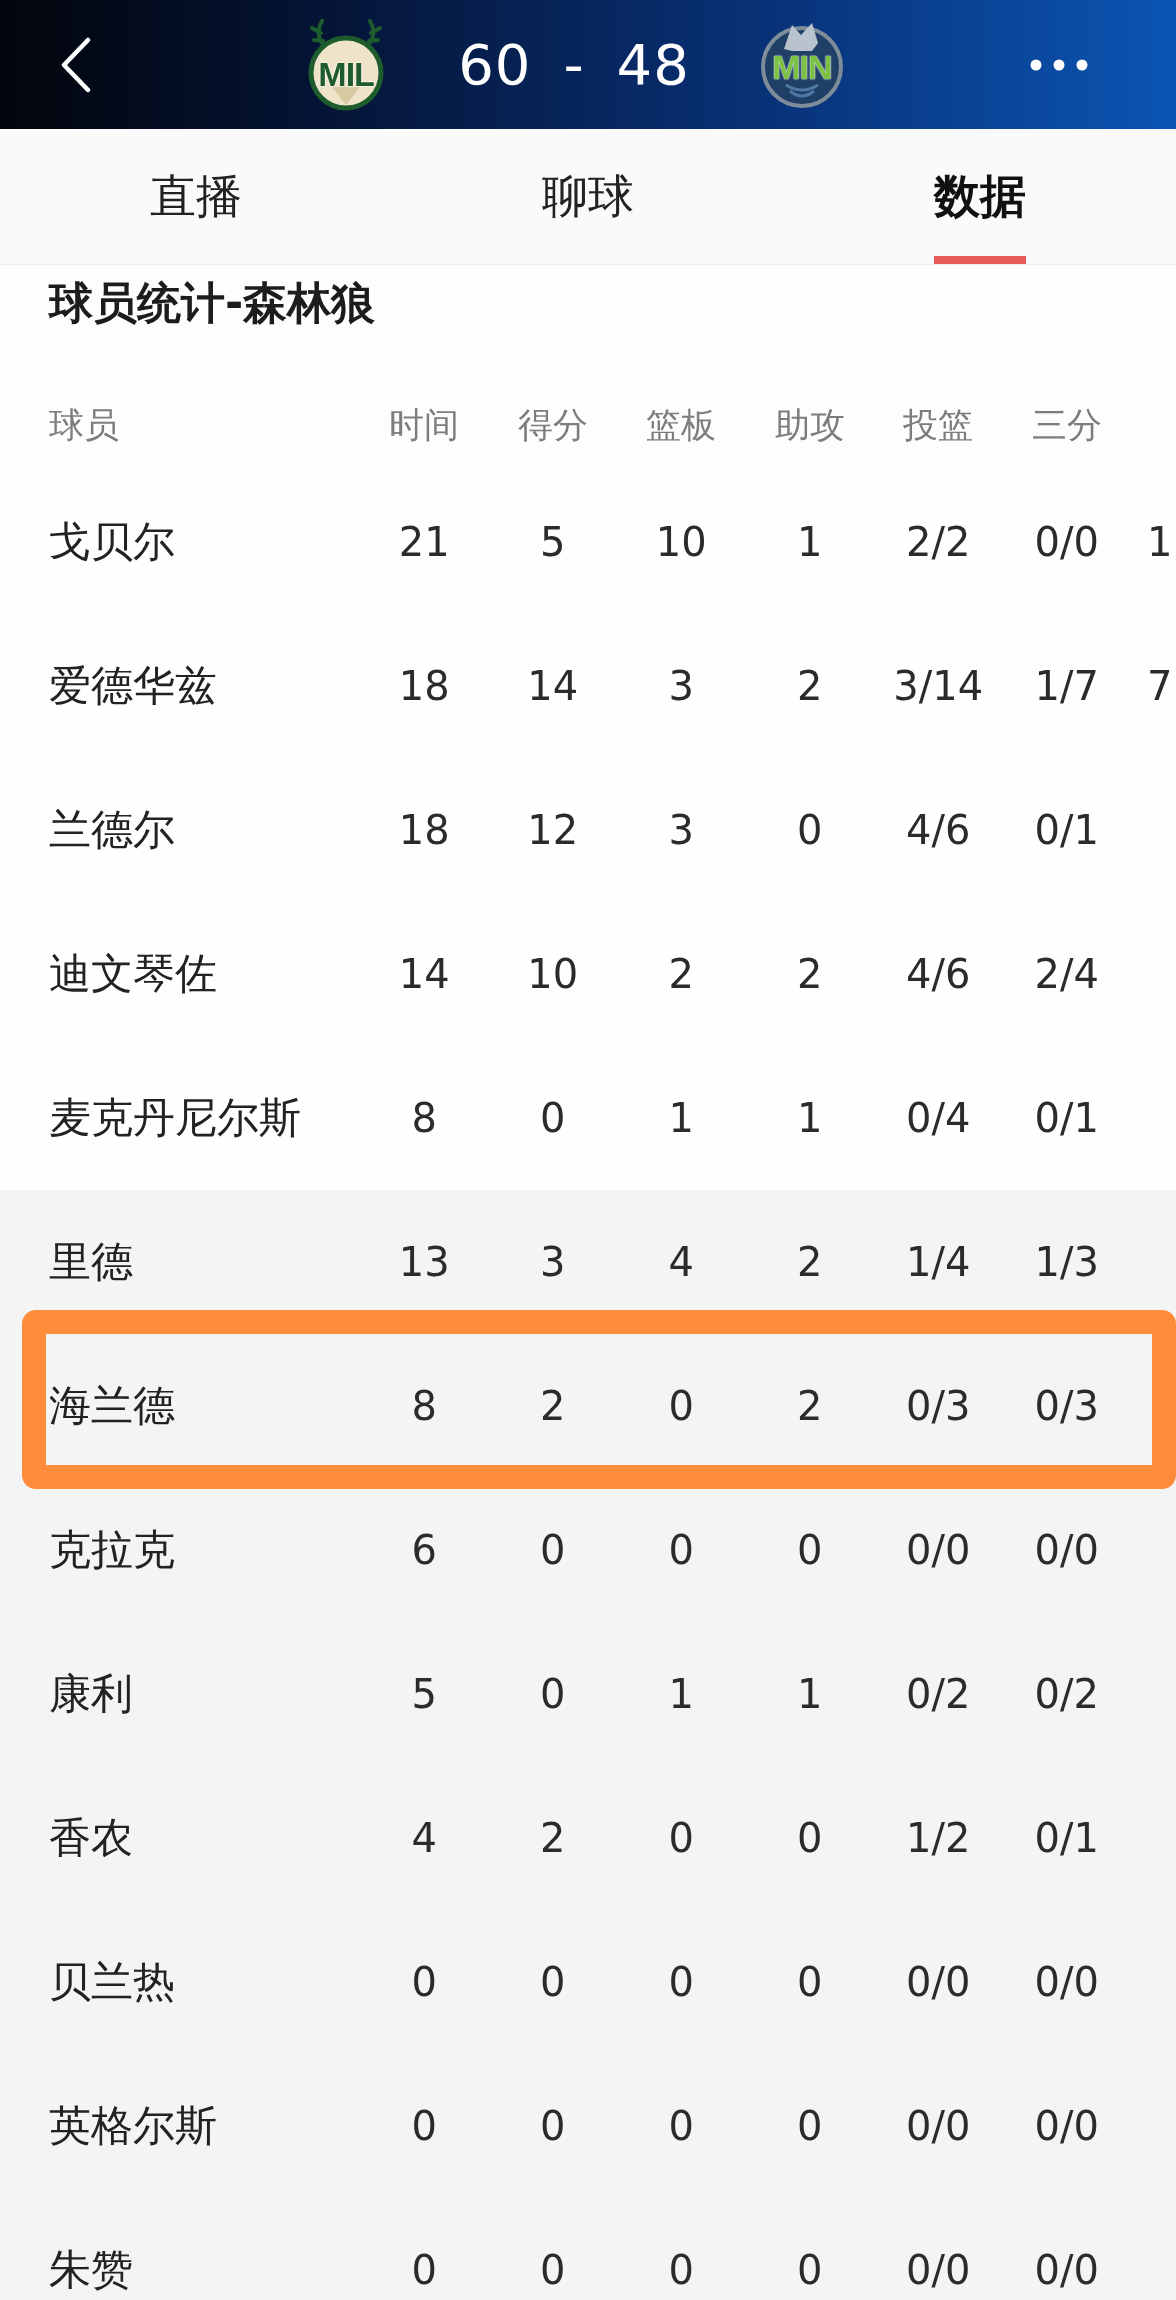 This screenshot has width=1176, height=2300. I want to click on player-name: 里德, so click(91, 1262).